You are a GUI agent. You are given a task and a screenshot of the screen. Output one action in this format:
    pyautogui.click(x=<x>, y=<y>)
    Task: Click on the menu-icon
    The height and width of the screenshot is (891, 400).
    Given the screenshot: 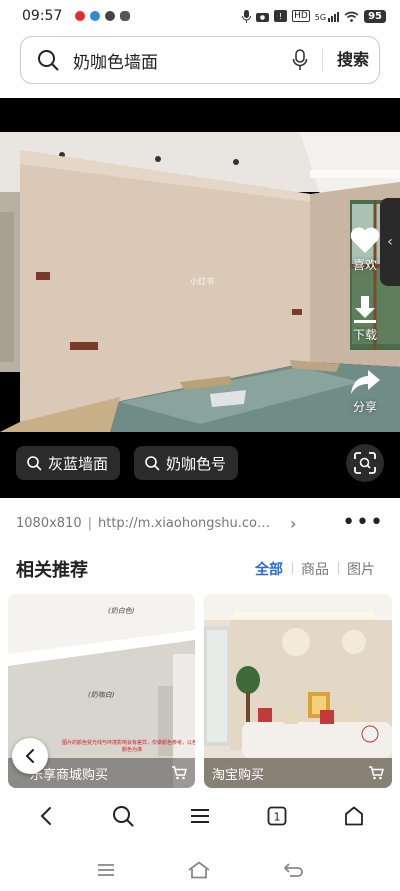 What is the action you would take?
    pyautogui.click(x=199, y=816)
    